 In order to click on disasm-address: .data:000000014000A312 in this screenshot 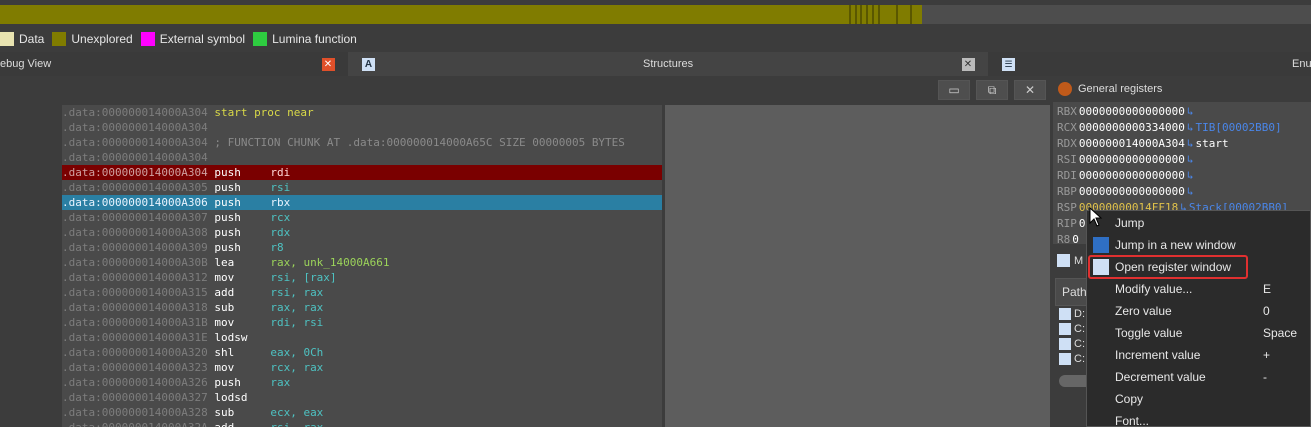, I will do `click(135, 277)`.